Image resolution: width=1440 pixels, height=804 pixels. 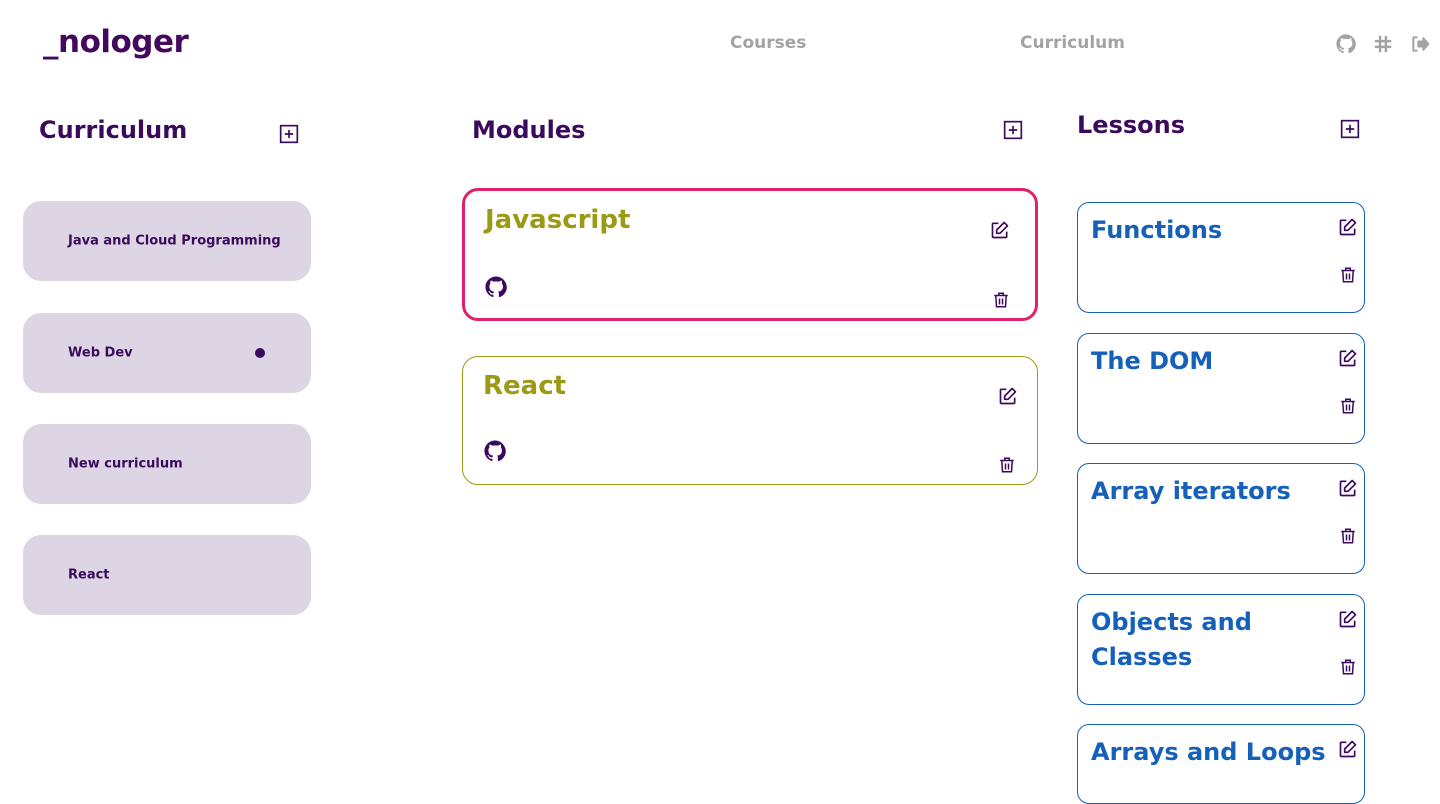 What do you see at coordinates (1383, 44) in the screenshot?
I see `slack-icon` at bounding box center [1383, 44].